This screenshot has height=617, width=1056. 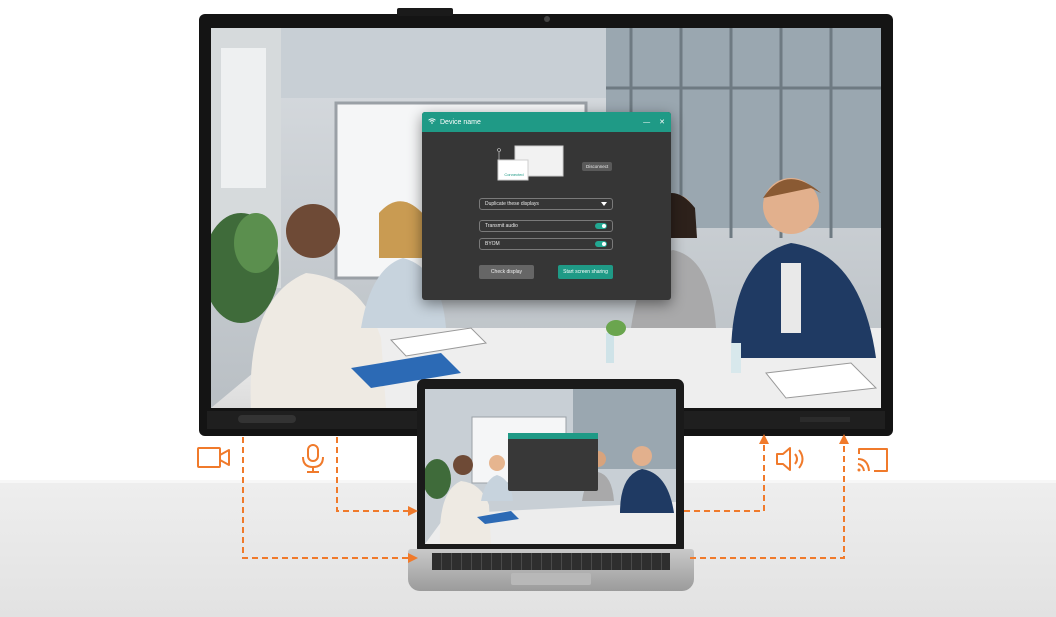 What do you see at coordinates (792, 461) in the screenshot?
I see `speaker-icon` at bounding box center [792, 461].